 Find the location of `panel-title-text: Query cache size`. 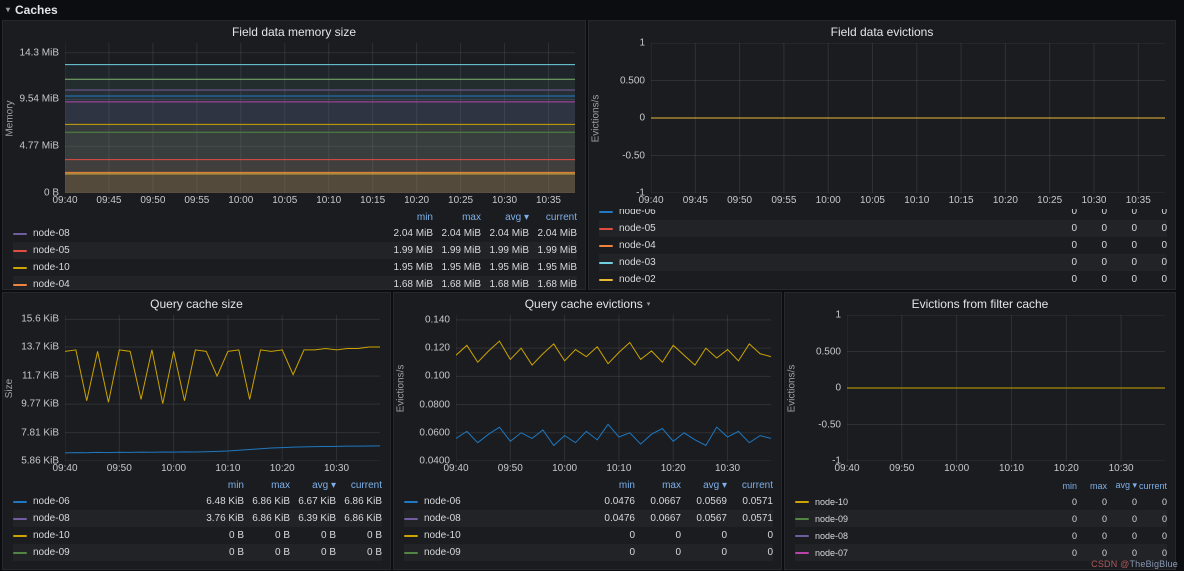

panel-title-text: Query cache size is located at coordinates (196, 304).